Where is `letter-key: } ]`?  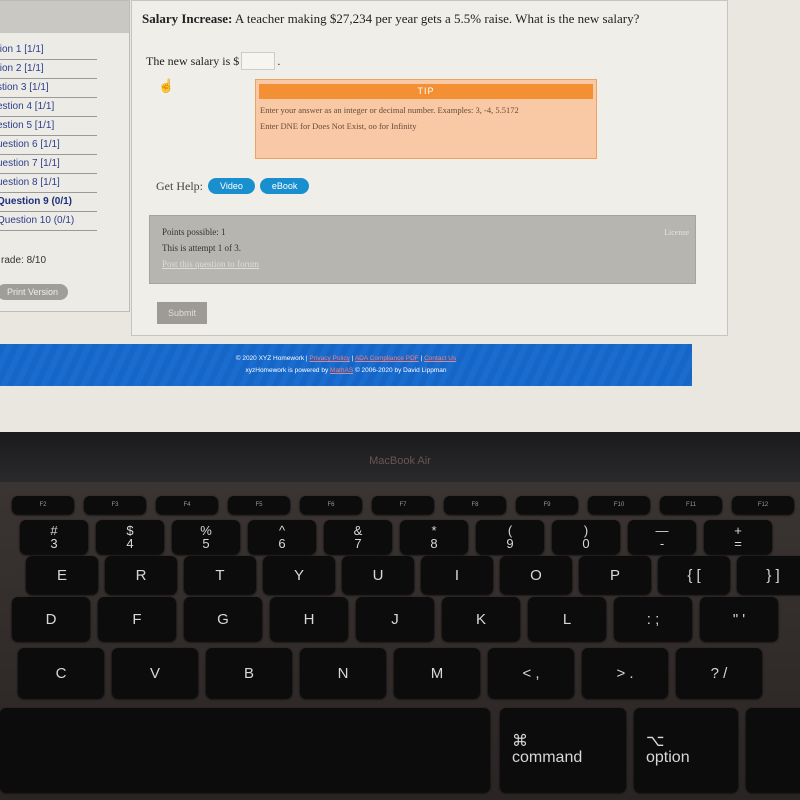
letter-key: } ] is located at coordinates (768, 575).